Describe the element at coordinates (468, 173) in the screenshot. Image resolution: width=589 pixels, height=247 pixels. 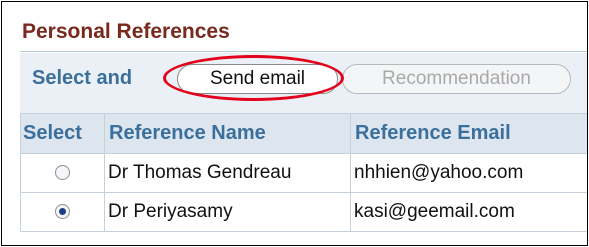
I see `reference-email-cell: nhhien@yahoo.com` at that location.